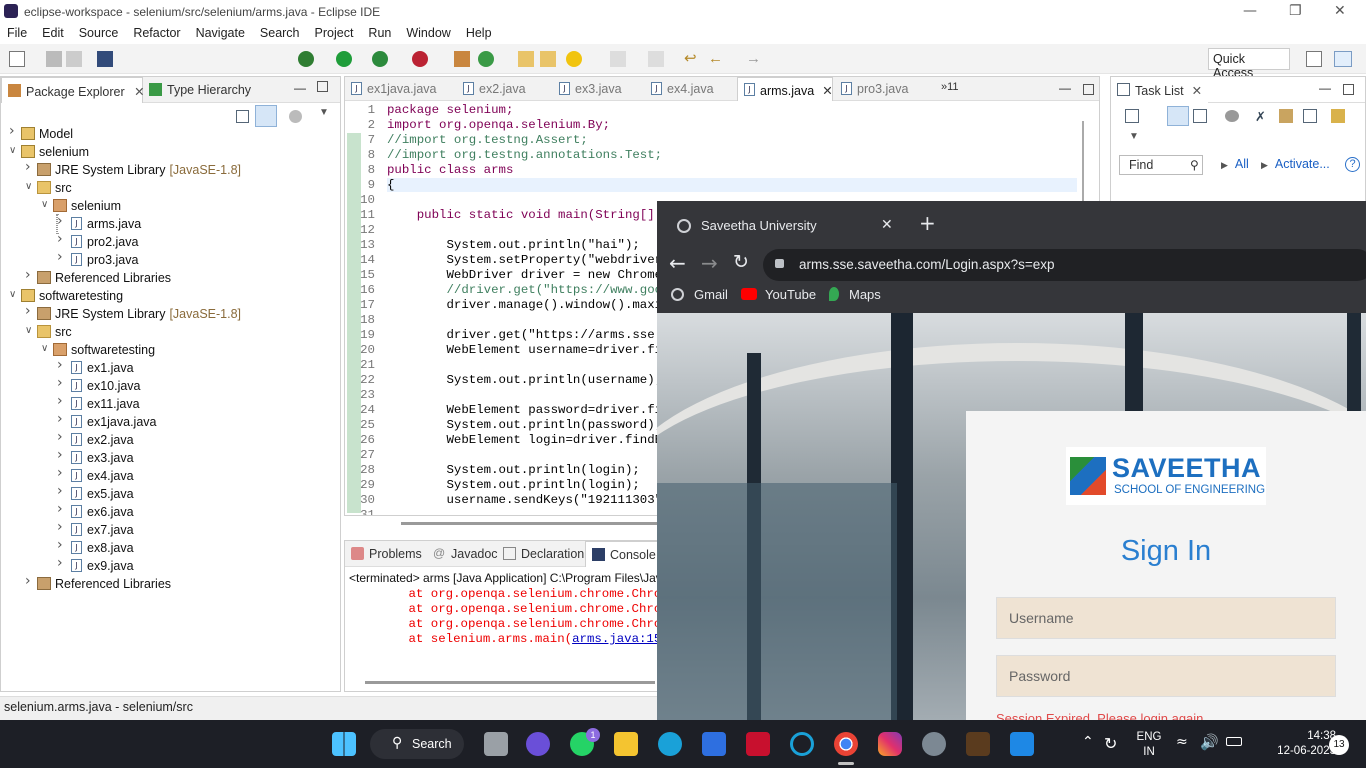 This screenshot has height=768, width=1366. Describe the element at coordinates (526, 59) in the screenshot. I see `open-type-icon` at that location.